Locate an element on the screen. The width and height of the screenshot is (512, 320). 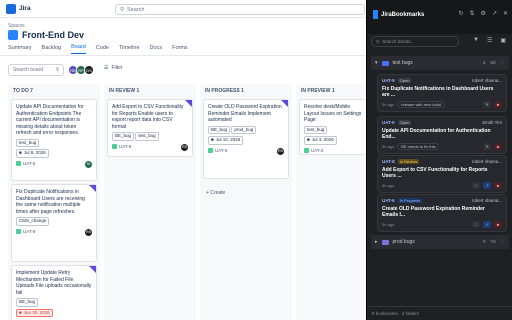
tab-code: Code is located at coordinates (102, 49).